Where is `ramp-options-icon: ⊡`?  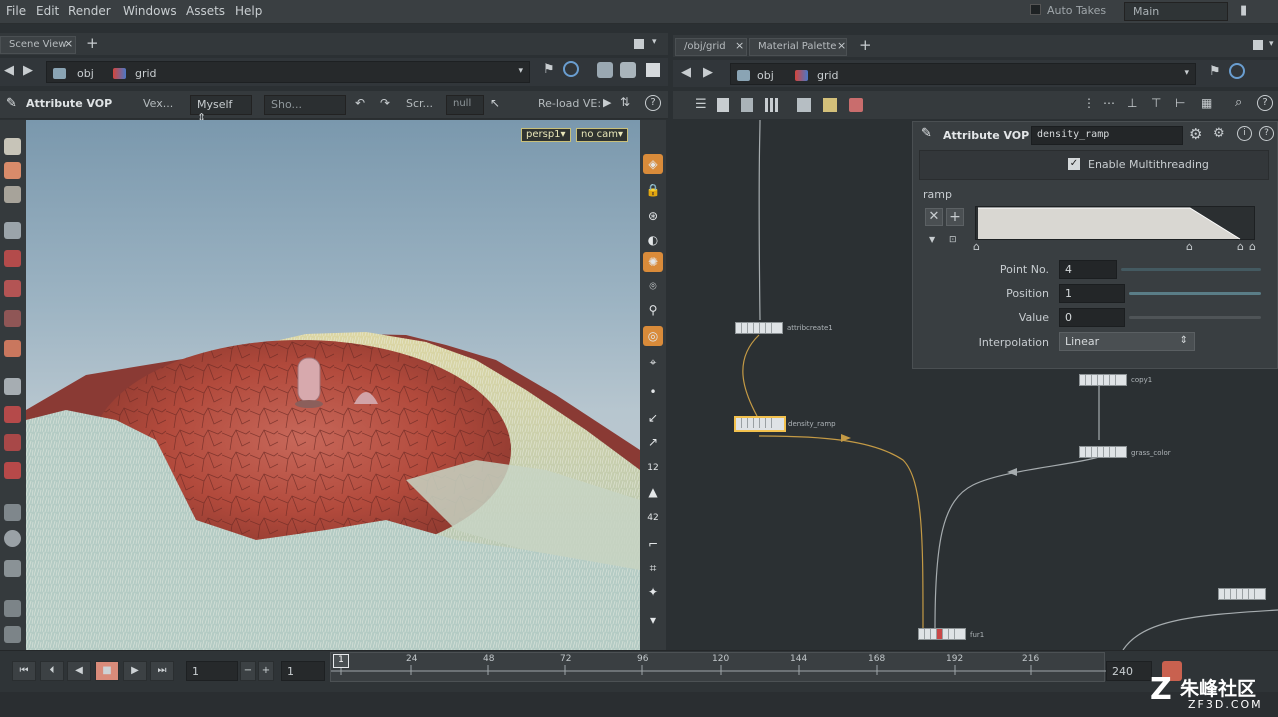 ramp-options-icon: ⊡ is located at coordinates (953, 240).